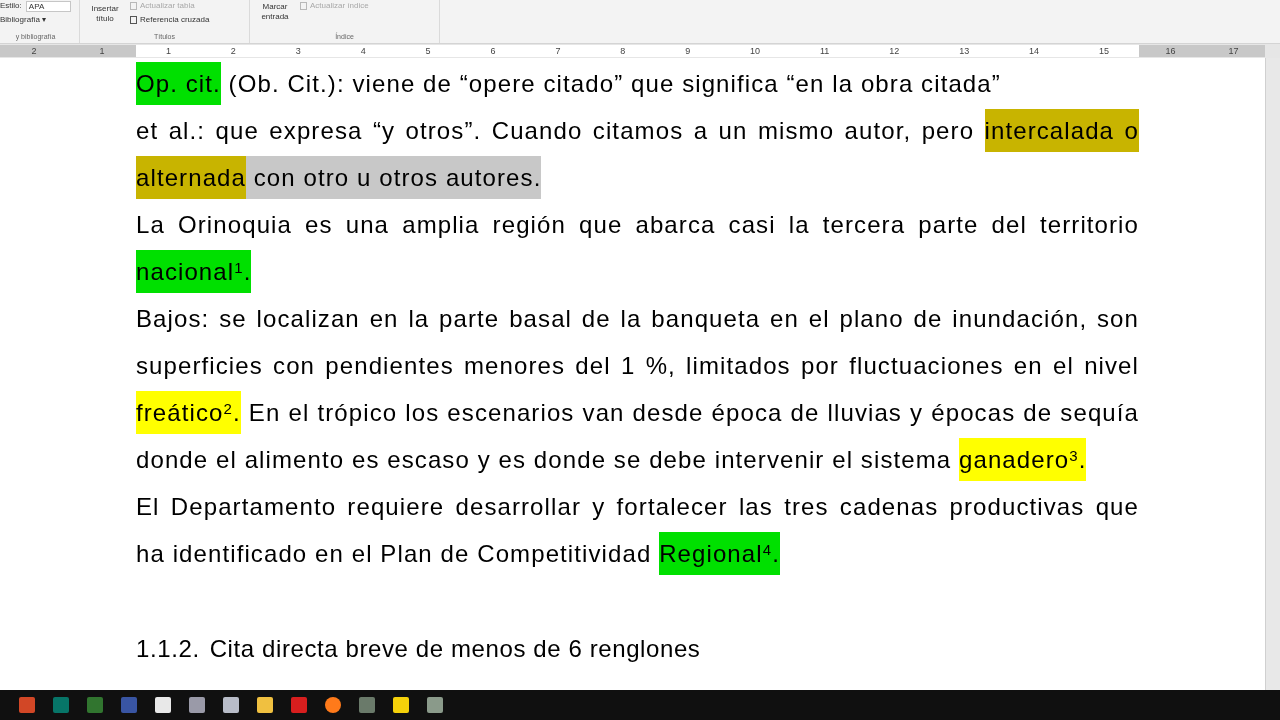 This screenshot has height=720, width=1280. I want to click on ruler-number: 13, so click(964, 51).